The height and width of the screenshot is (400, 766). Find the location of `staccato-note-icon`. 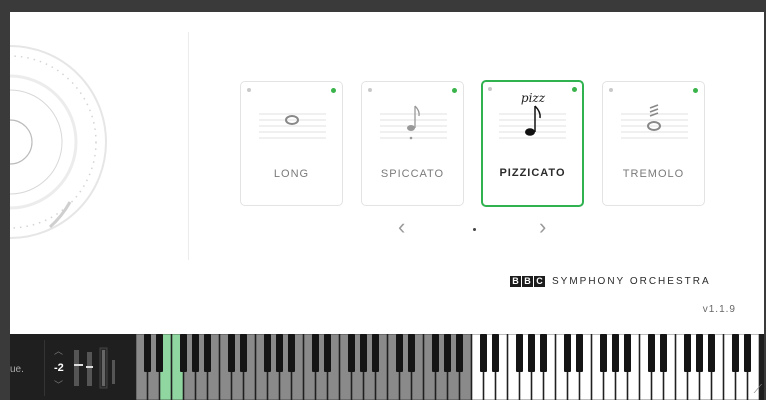

staccato-note-icon is located at coordinates (413, 122).